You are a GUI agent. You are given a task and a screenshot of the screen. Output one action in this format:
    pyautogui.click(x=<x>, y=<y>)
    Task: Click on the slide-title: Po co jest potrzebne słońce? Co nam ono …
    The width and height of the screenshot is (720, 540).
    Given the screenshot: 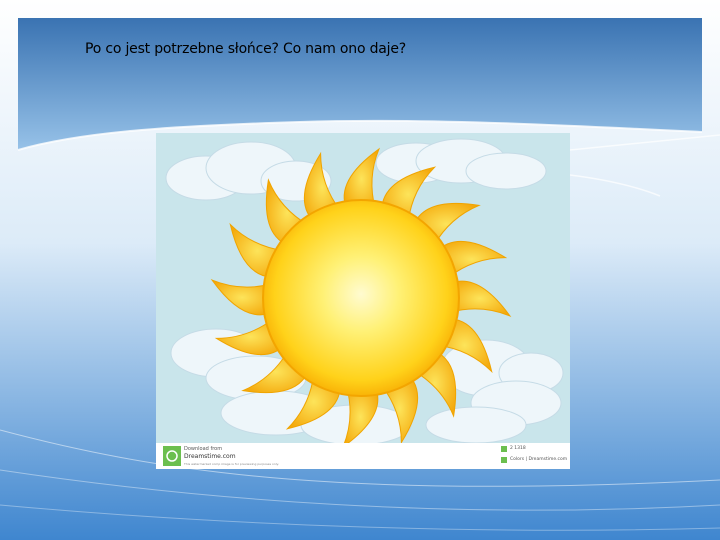 What is the action you would take?
    pyautogui.click(x=245, y=49)
    